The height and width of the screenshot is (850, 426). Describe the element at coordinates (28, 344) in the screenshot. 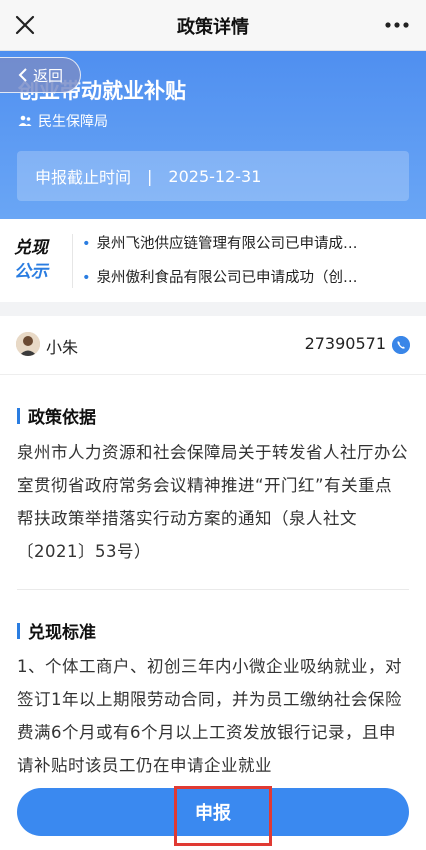

I see `avatar` at that location.